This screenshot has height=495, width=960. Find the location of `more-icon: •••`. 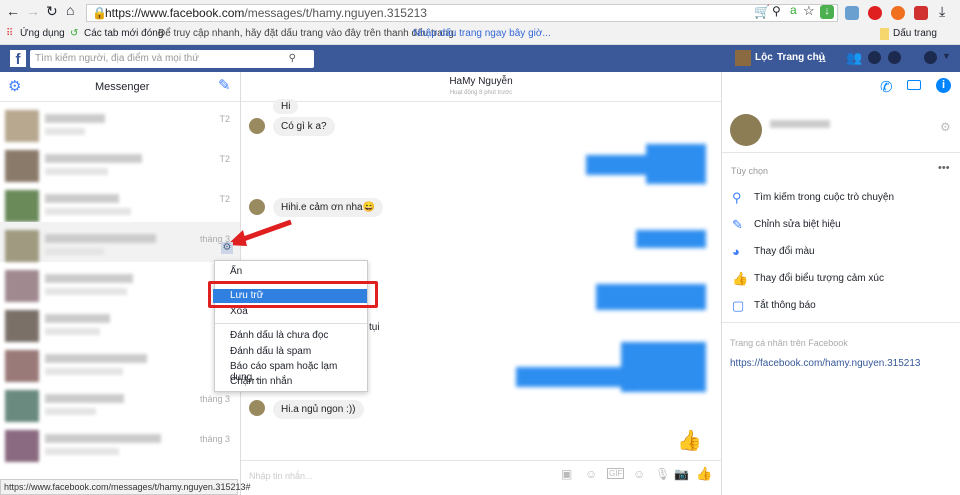

more-icon: ••• is located at coordinates (944, 168).